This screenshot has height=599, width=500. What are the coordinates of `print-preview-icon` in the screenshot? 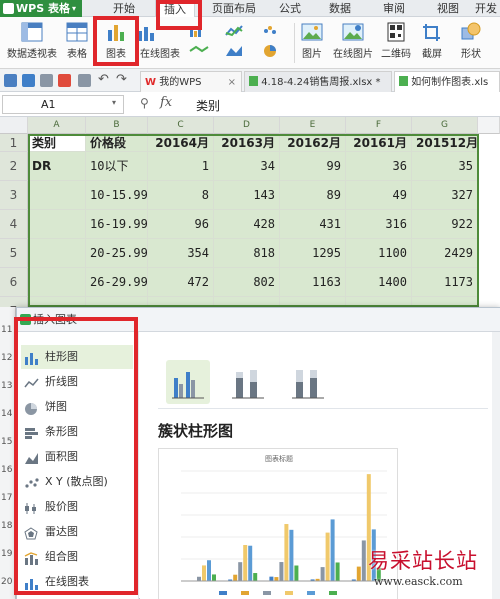 It's located at (84, 80).